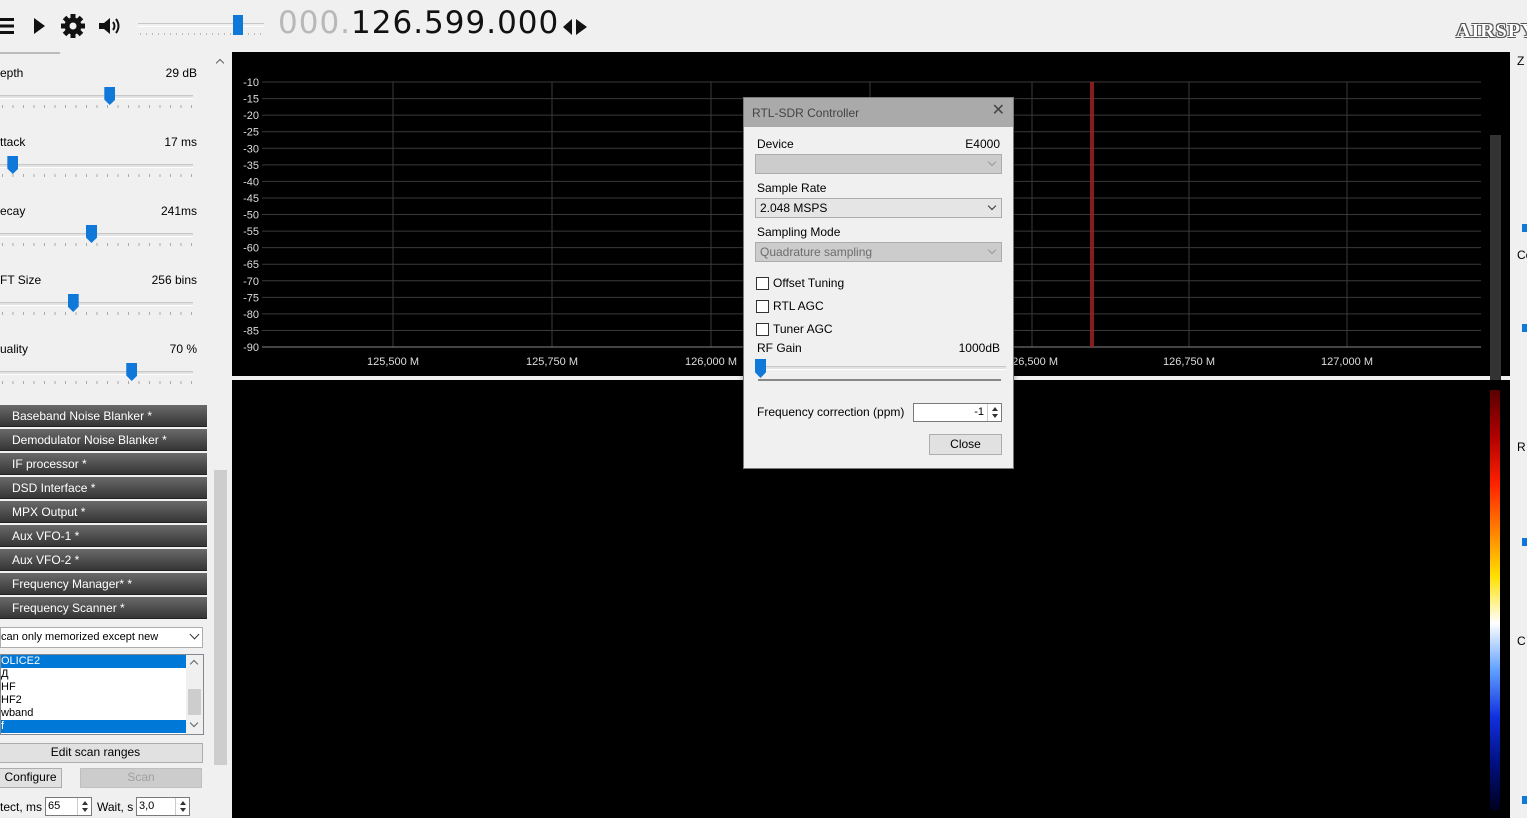 Image resolution: width=1527 pixels, height=818 pixels. I want to click on section-baseband-noise-blanker: Baseband Noise Blanker *, so click(103, 416).